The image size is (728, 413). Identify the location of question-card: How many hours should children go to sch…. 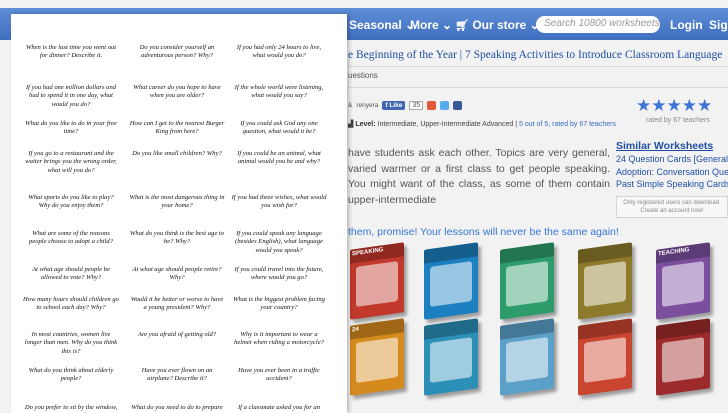
(71, 304).